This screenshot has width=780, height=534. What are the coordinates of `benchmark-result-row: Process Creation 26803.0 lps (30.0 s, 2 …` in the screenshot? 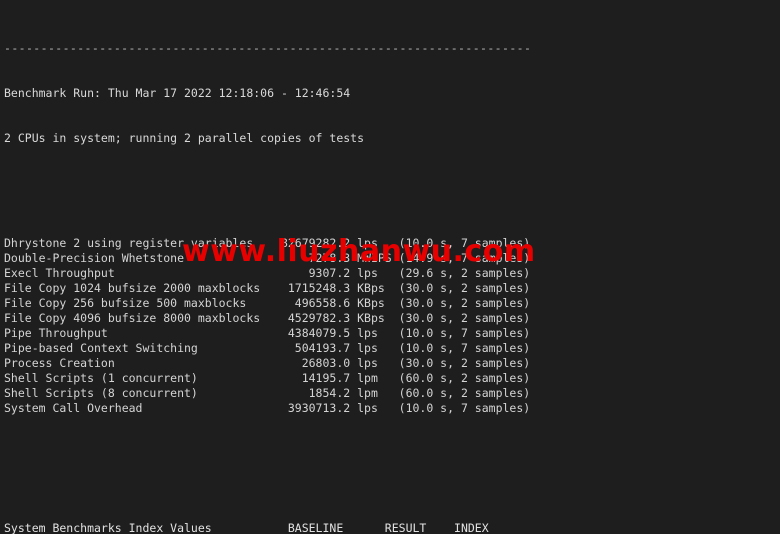 It's located at (267, 363).